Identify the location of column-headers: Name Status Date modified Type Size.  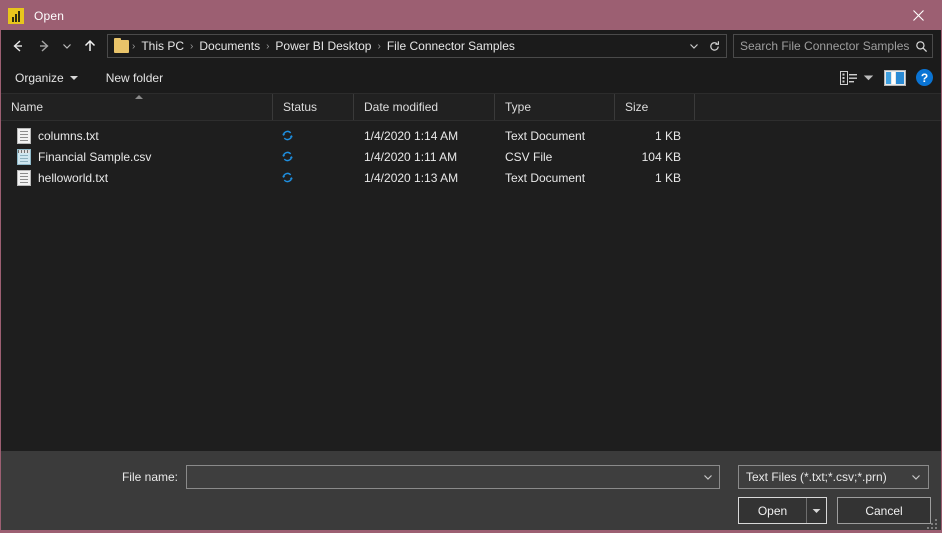
(471, 107).